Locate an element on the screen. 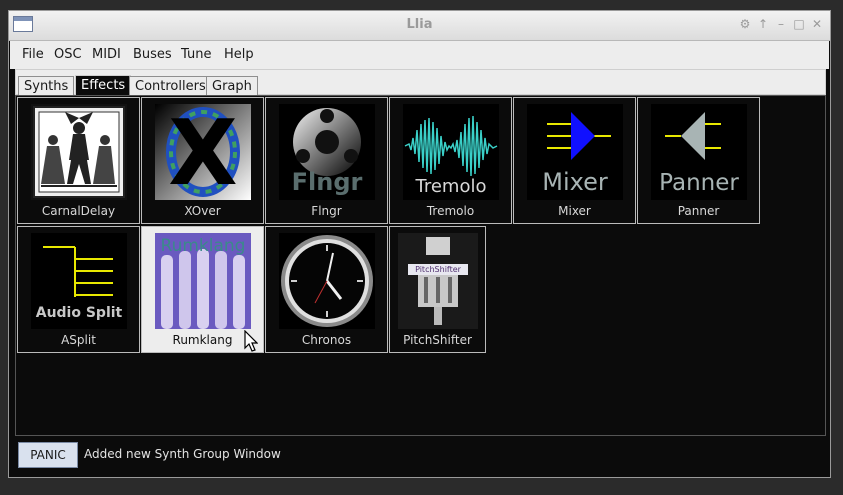  effect-tile-pitchshifter: PitchShifter PitchShifter is located at coordinates (437, 289).